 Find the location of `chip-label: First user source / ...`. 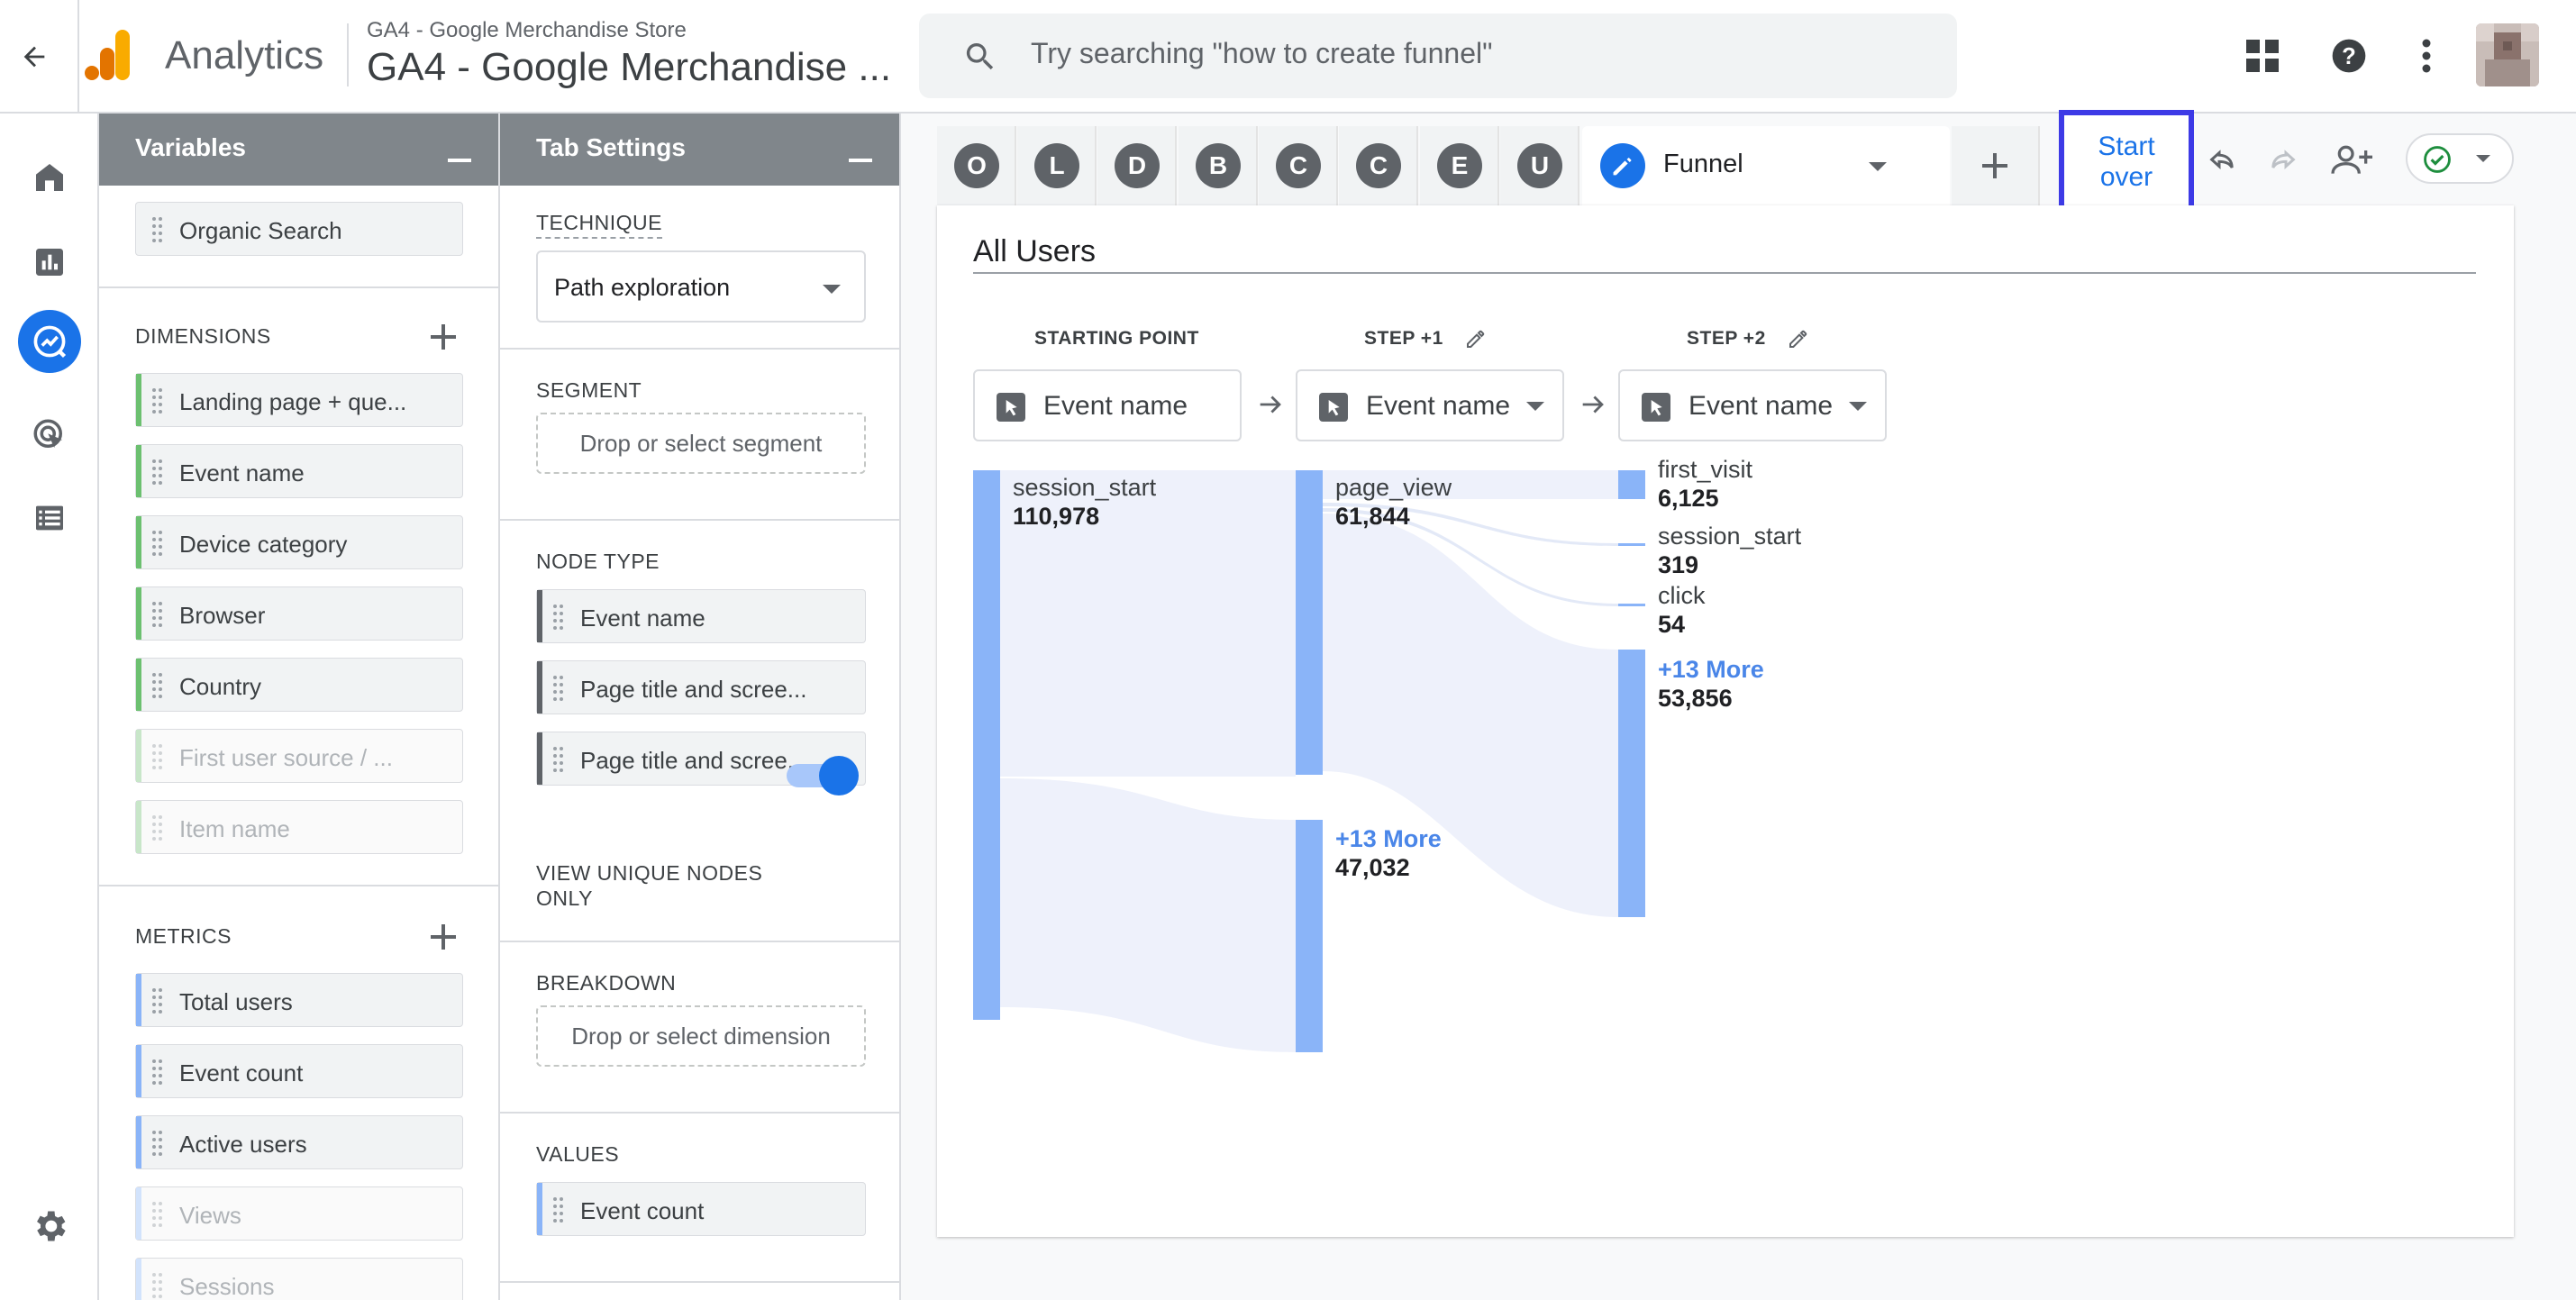

chip-label: First user source / ... is located at coordinates (286, 757).